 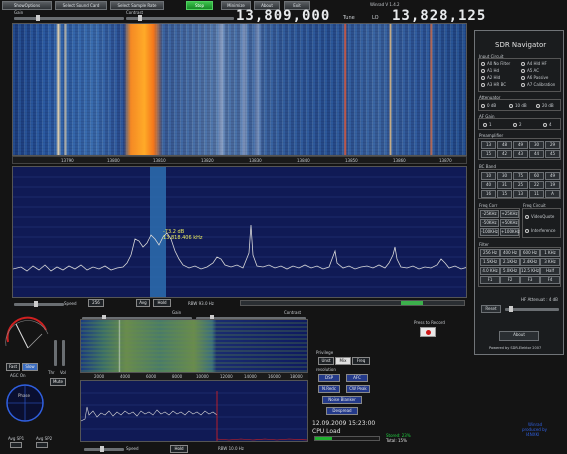 What do you see at coordinates (510, 253) in the screenshot?
I see `filter-button: 400 Hz` at bounding box center [510, 253].